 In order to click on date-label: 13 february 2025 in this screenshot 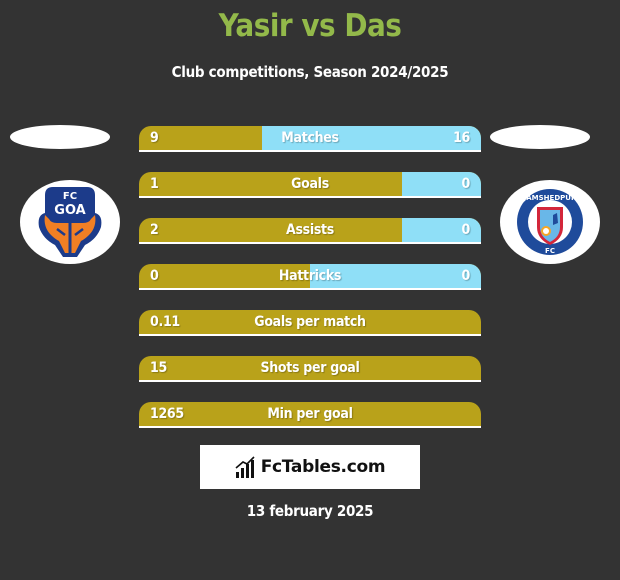, I will do `click(310, 511)`.